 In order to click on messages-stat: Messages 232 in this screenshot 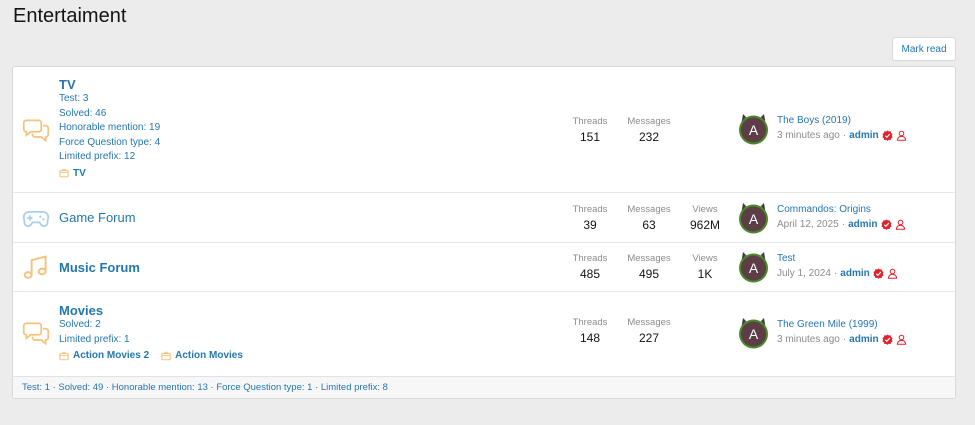, I will do `click(649, 130)`.